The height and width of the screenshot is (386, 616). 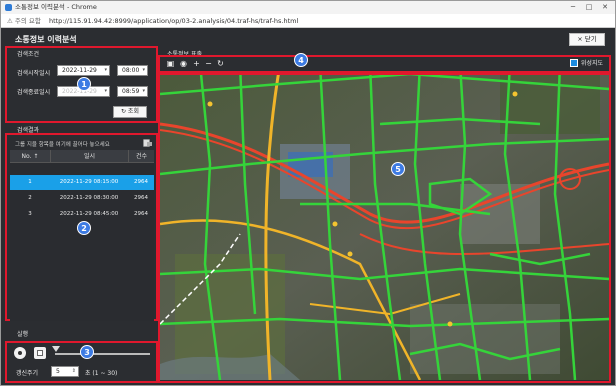 What do you see at coordinates (573, 7) in the screenshot?
I see `minimize-icon: ─` at bounding box center [573, 7].